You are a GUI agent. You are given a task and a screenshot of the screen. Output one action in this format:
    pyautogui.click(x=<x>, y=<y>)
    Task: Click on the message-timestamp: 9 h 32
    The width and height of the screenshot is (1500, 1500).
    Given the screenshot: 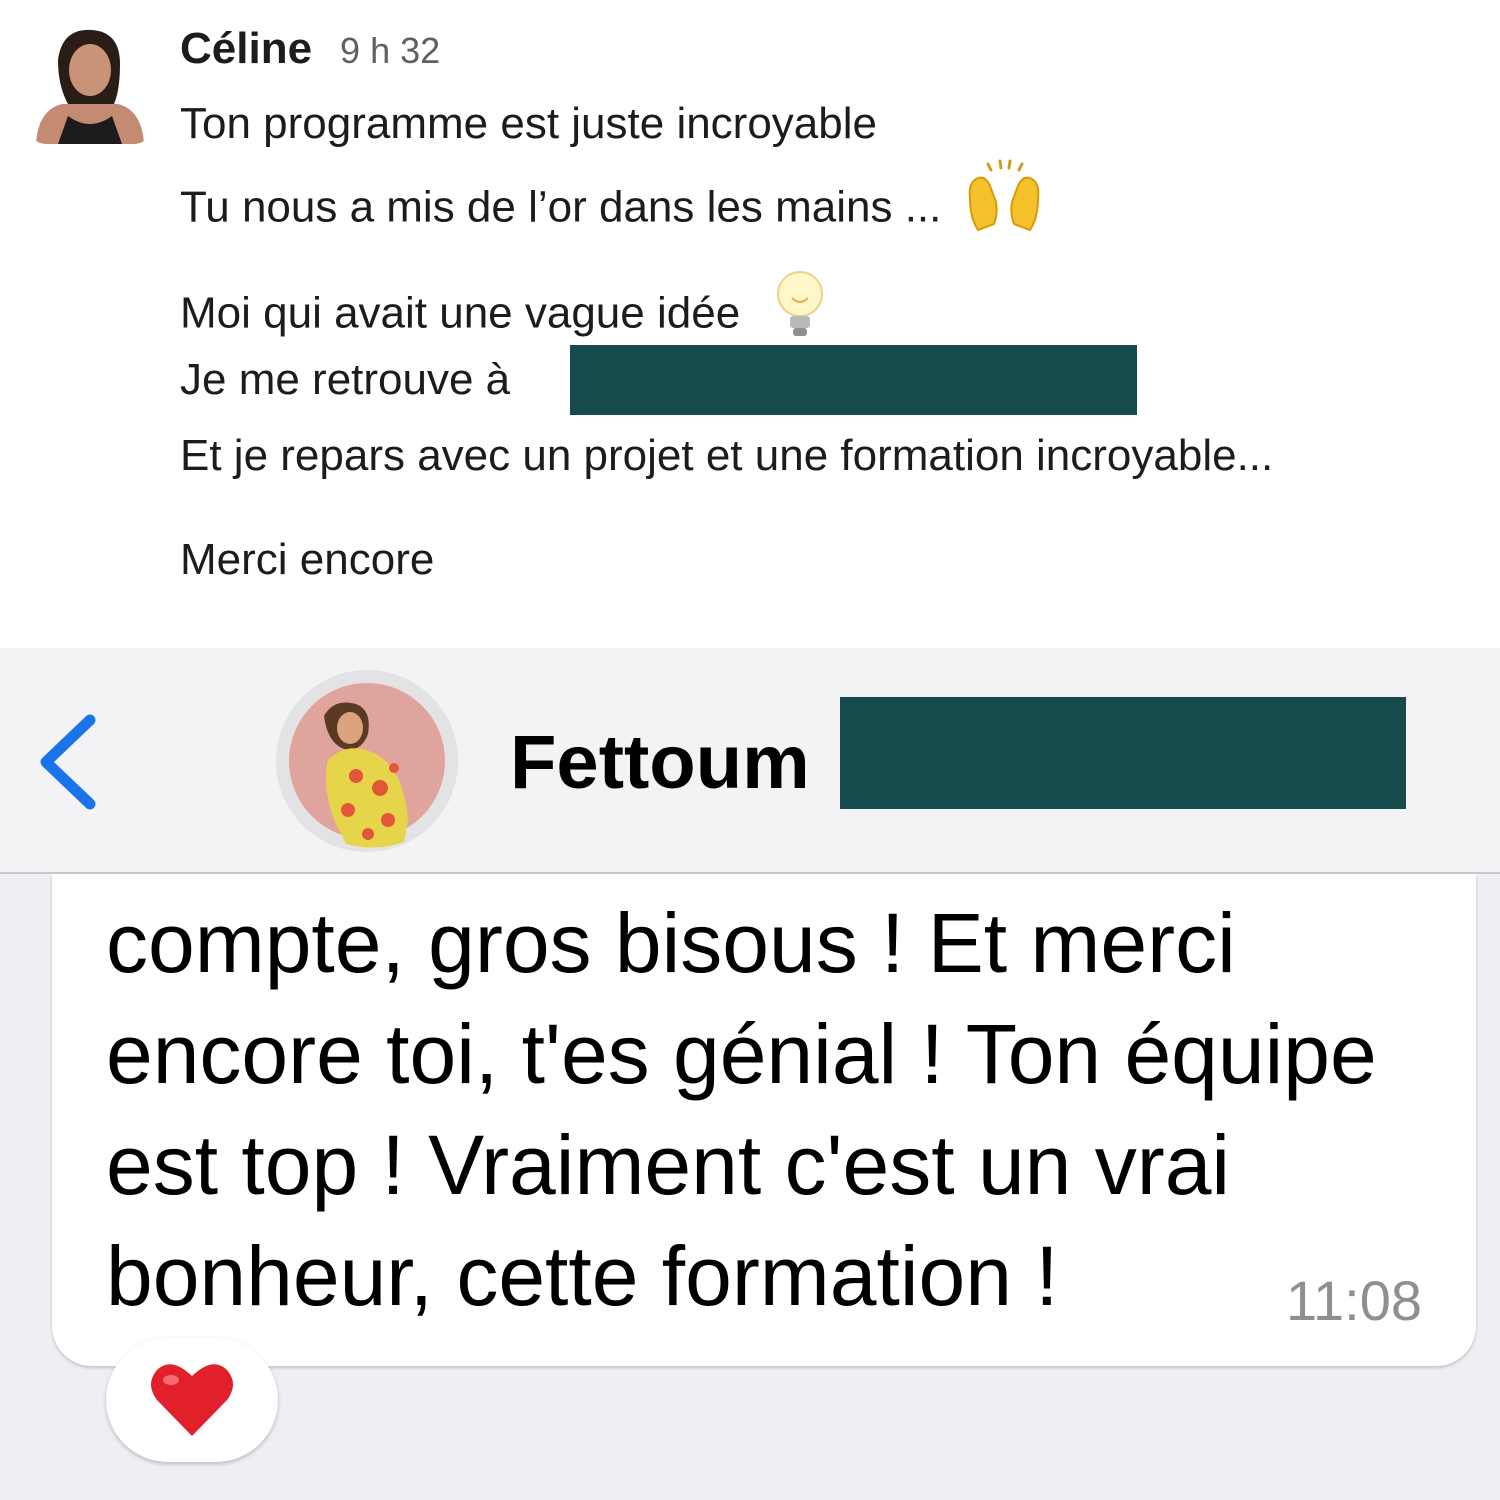 What is the action you would take?
    pyautogui.click(x=390, y=51)
    